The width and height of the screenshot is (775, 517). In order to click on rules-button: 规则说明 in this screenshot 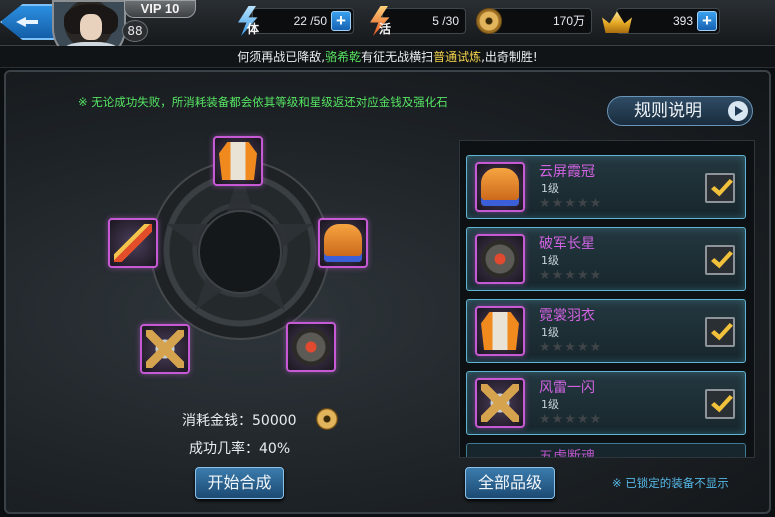, I will do `click(680, 111)`.